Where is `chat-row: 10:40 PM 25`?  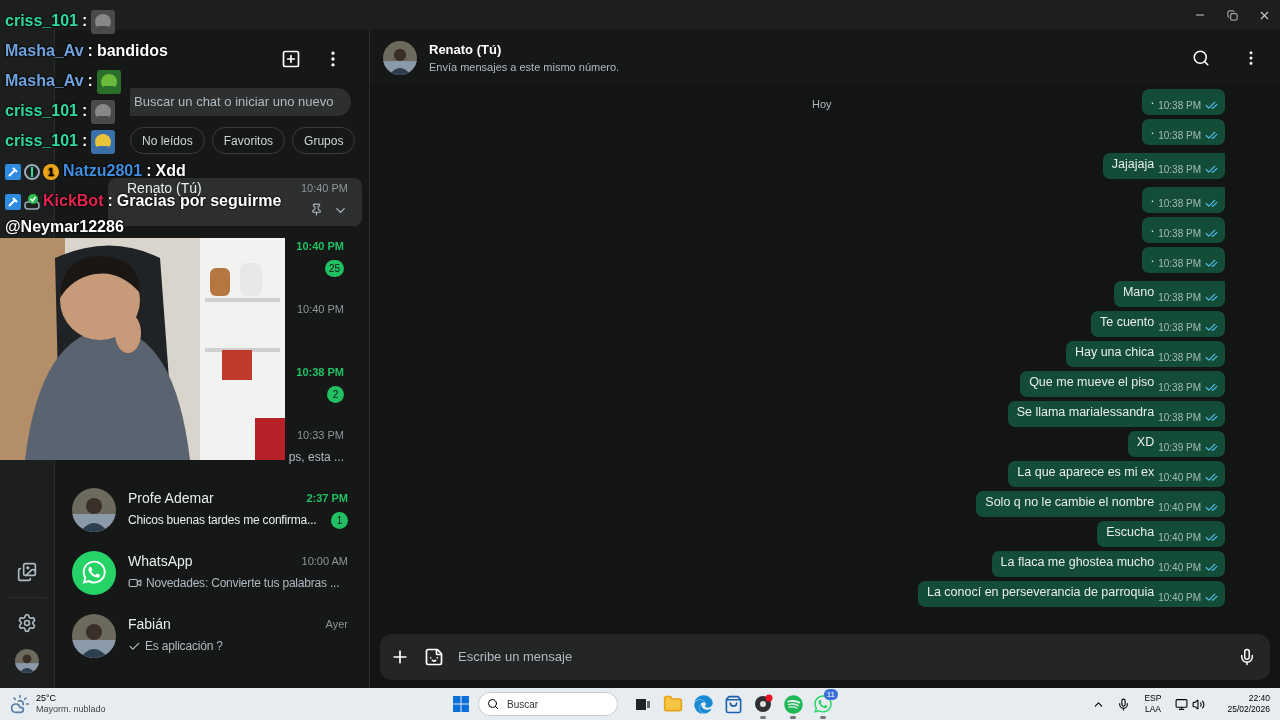 chat-row: 10:40 PM 25 is located at coordinates (315, 257).